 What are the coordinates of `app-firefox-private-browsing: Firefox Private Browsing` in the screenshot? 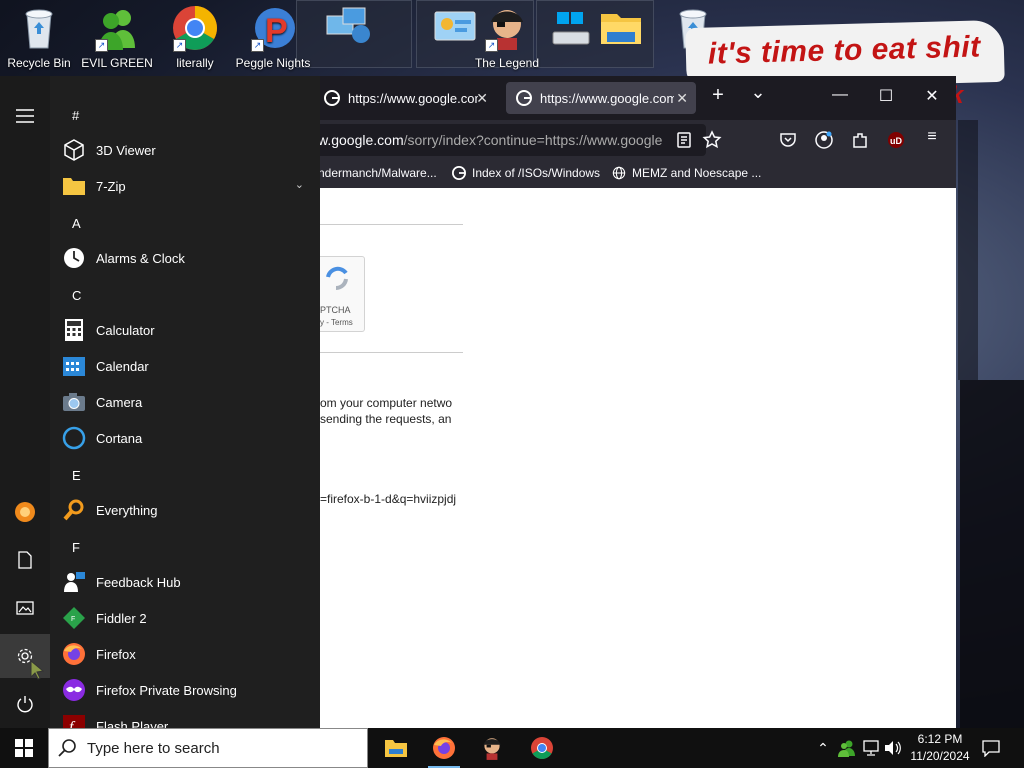 It's located at (187, 690).